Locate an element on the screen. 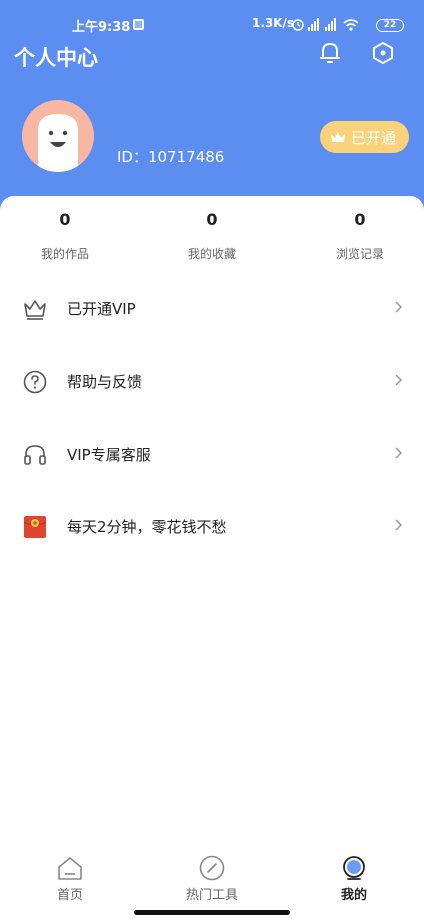 The height and width of the screenshot is (921, 424). bell-icon is located at coordinates (330, 53).